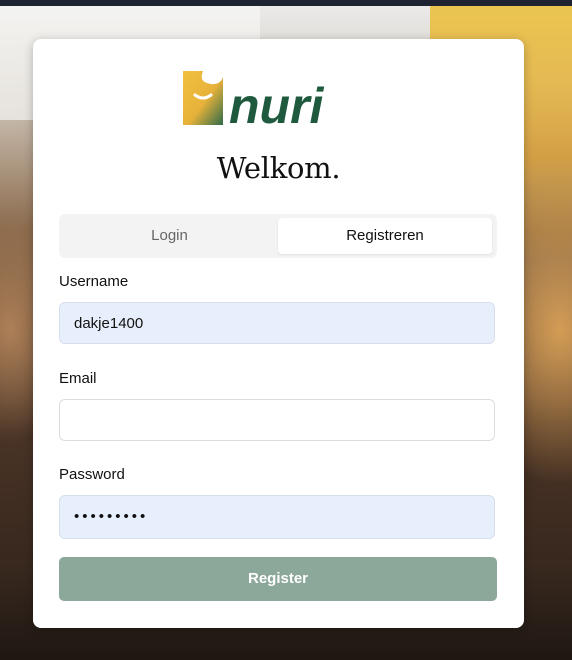 This screenshot has height=660, width=572. What do you see at coordinates (385, 236) in the screenshot?
I see `tab-registreren: Registreren` at bounding box center [385, 236].